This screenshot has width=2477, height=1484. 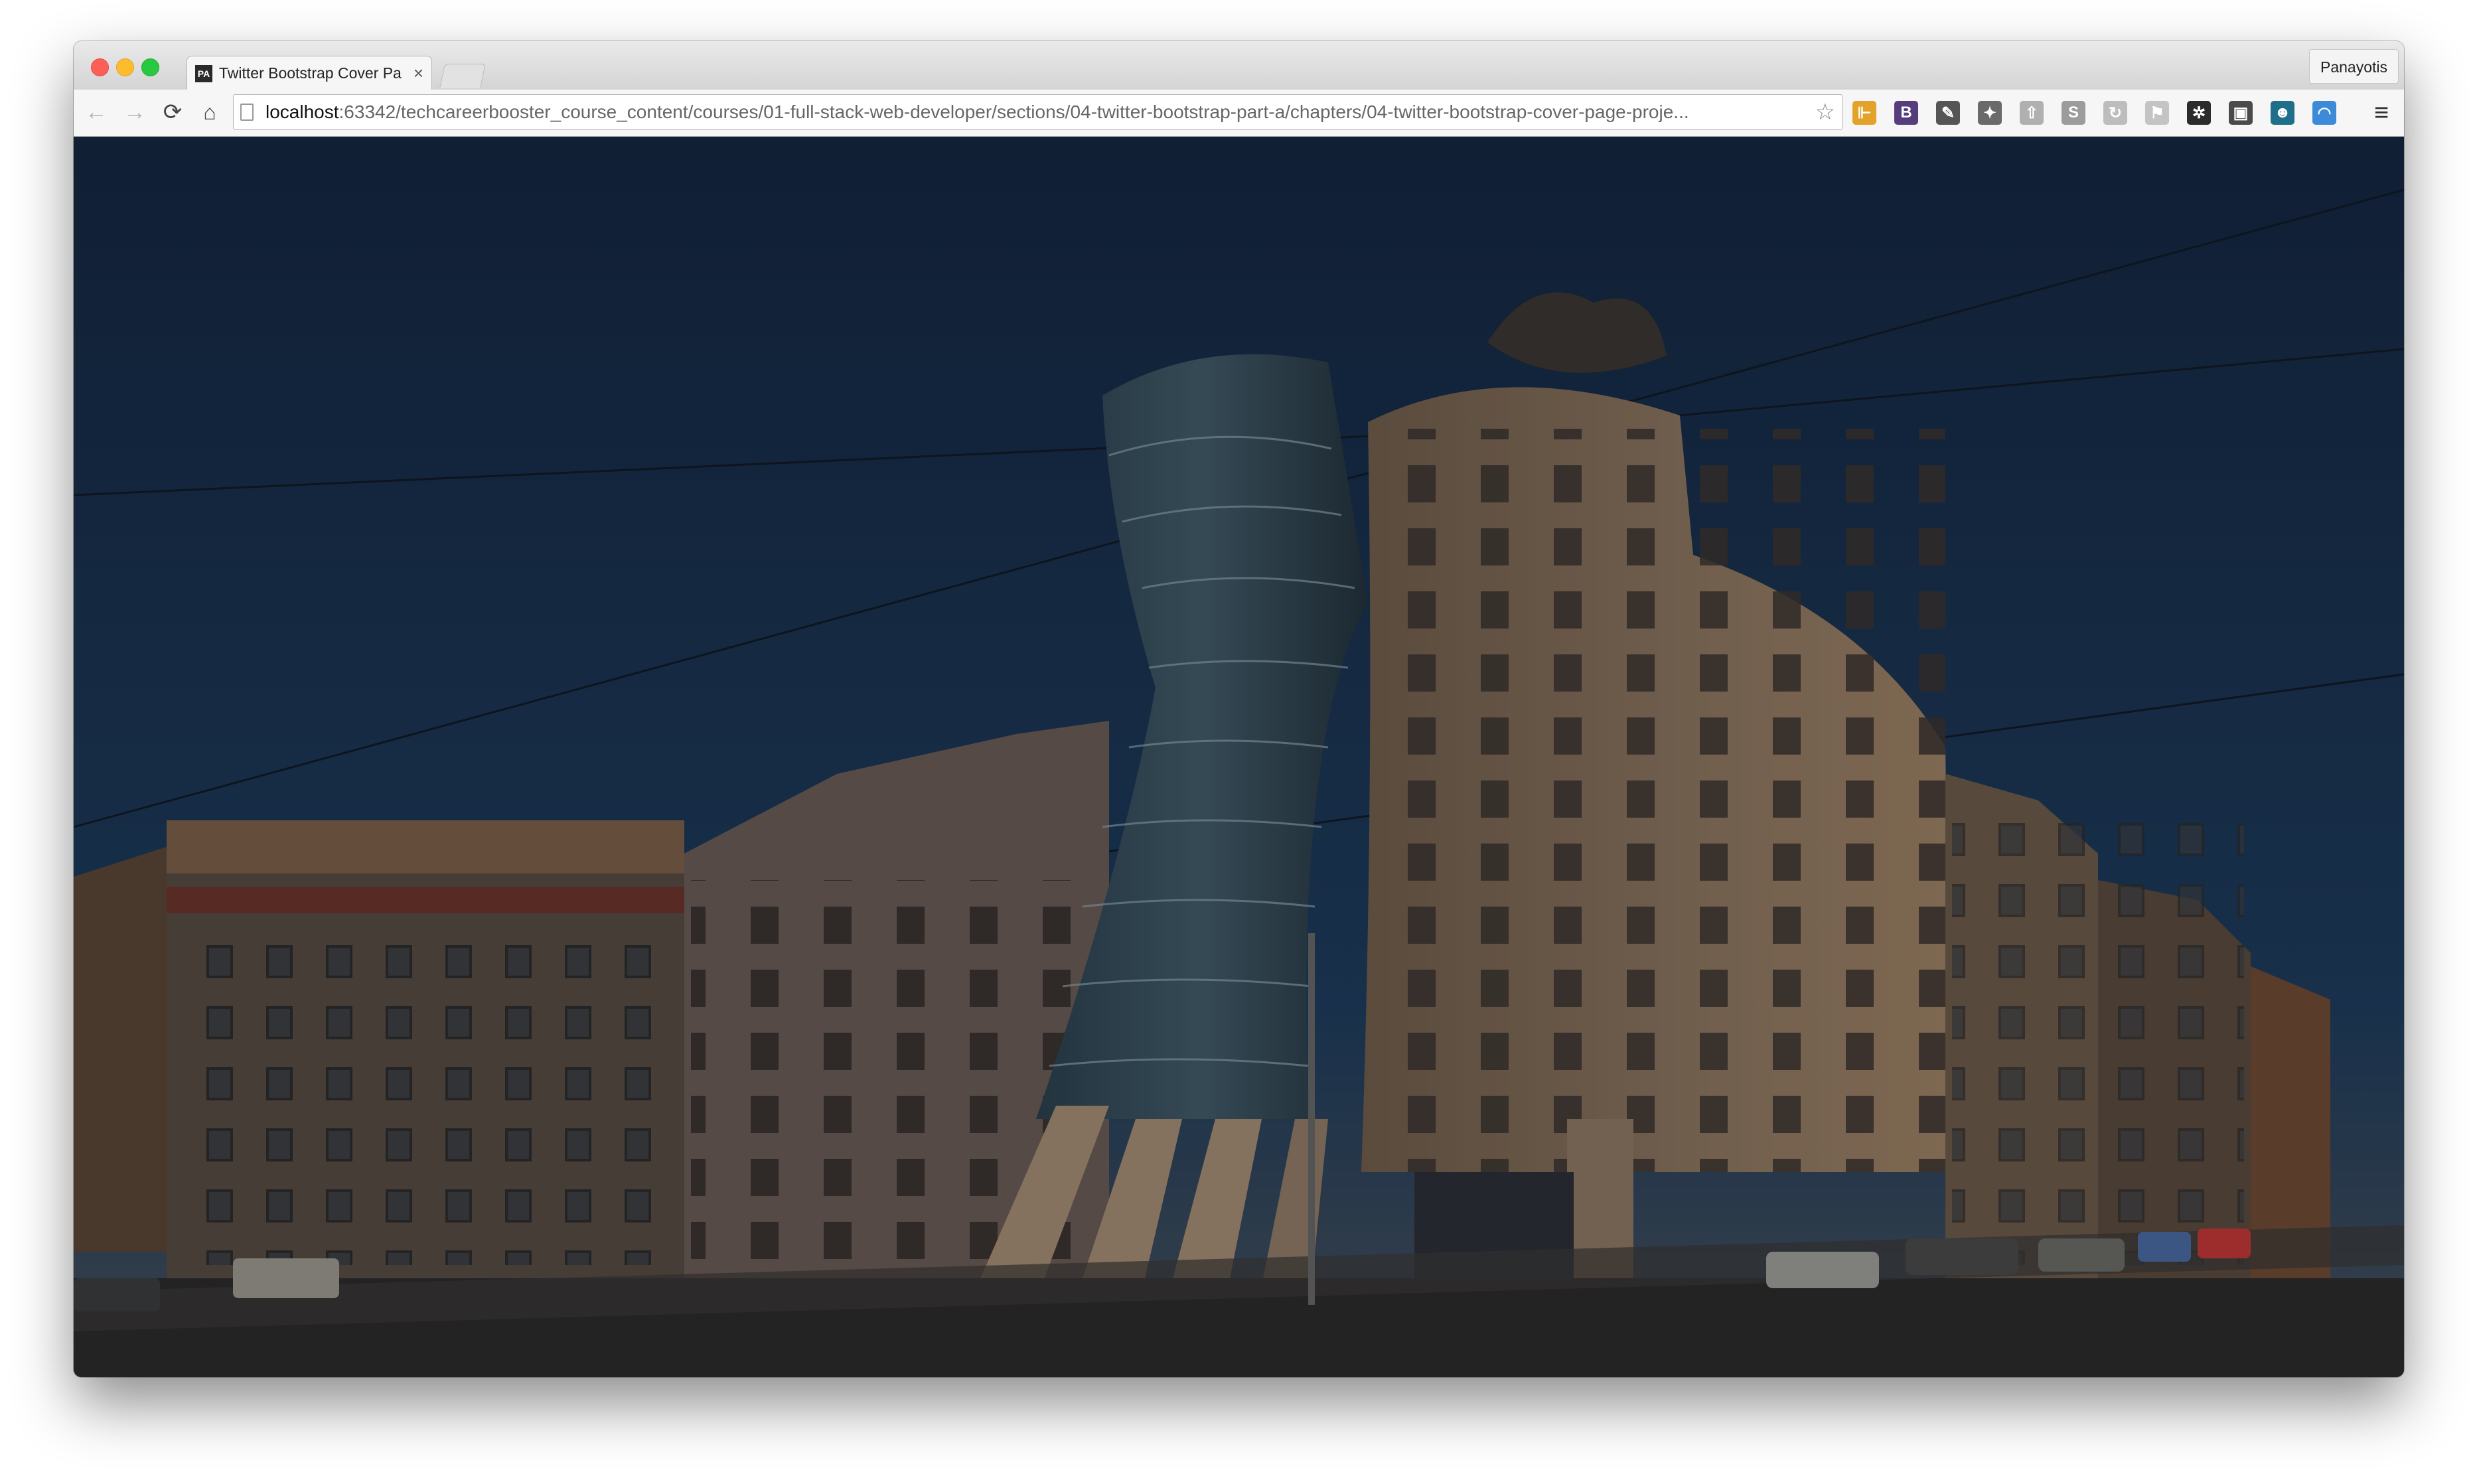 What do you see at coordinates (2353, 66) in the screenshot?
I see `profile-button: Panayotis` at bounding box center [2353, 66].